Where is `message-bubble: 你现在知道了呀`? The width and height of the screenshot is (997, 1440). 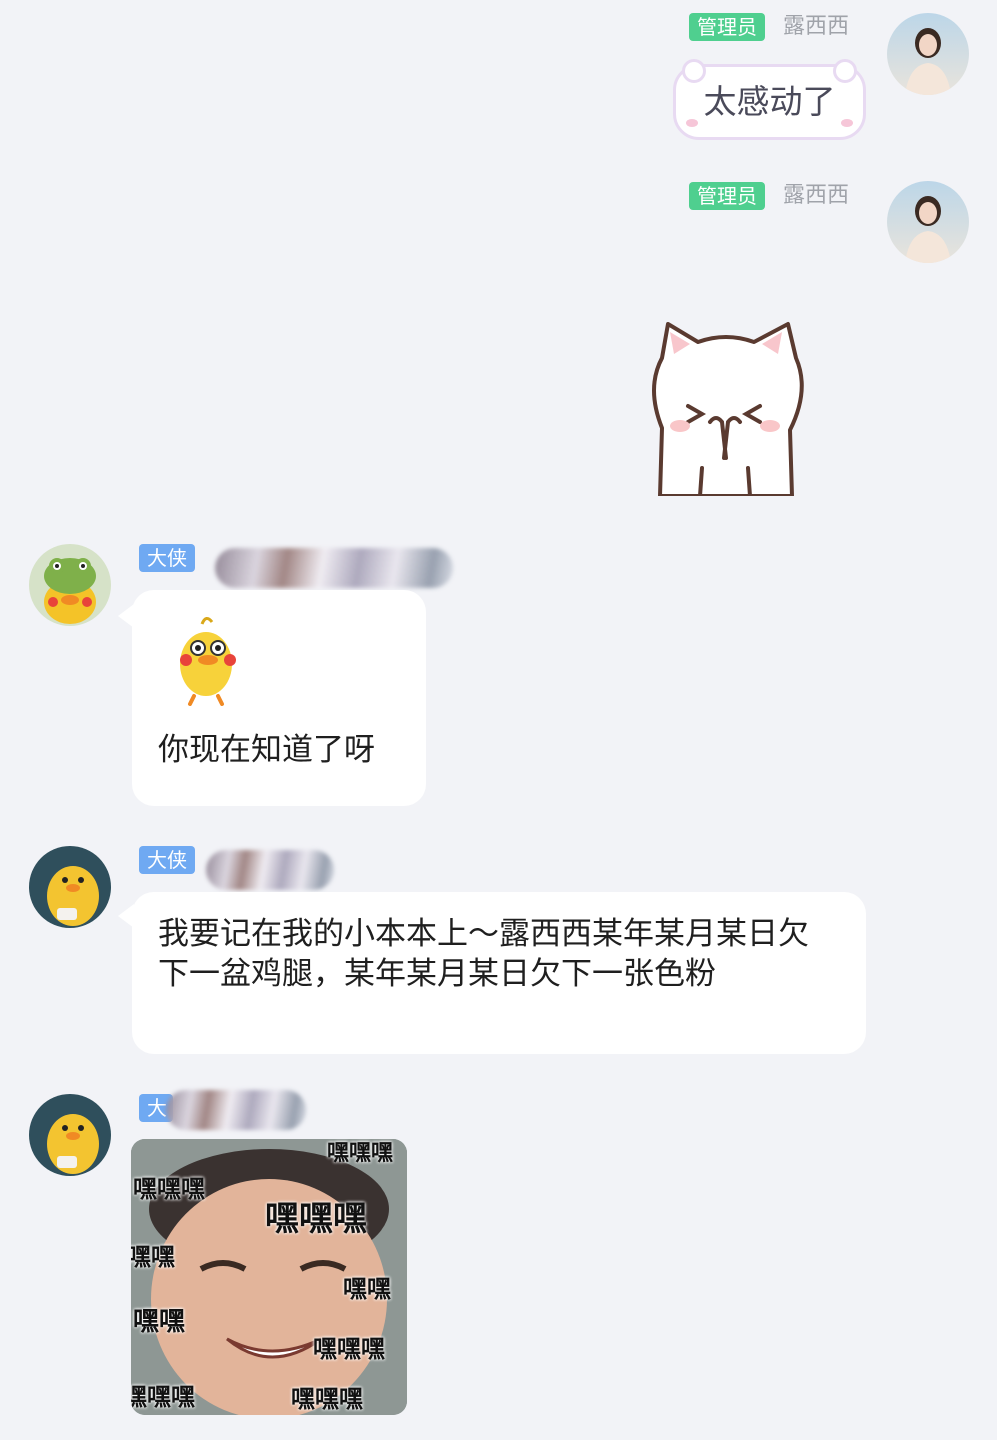
message-bubble: 你现在知道了呀 is located at coordinates (279, 698).